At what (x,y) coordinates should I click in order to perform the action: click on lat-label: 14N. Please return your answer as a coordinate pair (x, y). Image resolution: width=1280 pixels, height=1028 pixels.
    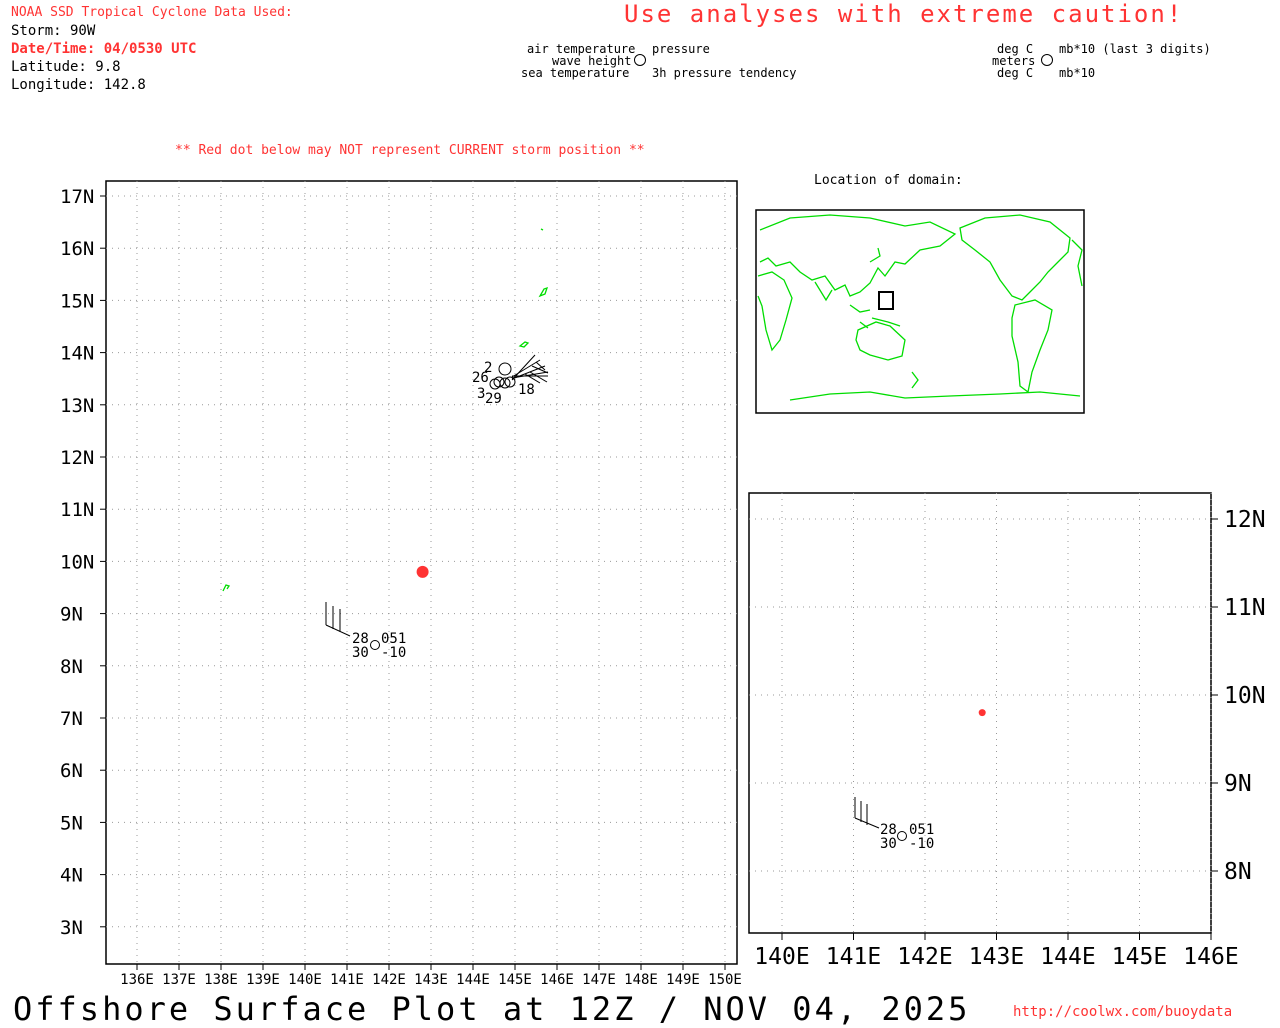
    Looking at the image, I should click on (77, 354).